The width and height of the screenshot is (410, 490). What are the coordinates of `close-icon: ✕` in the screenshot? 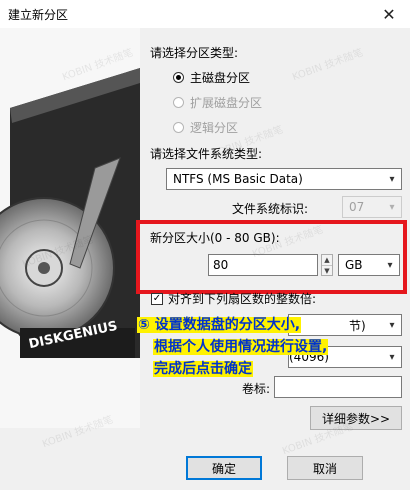 It's located at (389, 14).